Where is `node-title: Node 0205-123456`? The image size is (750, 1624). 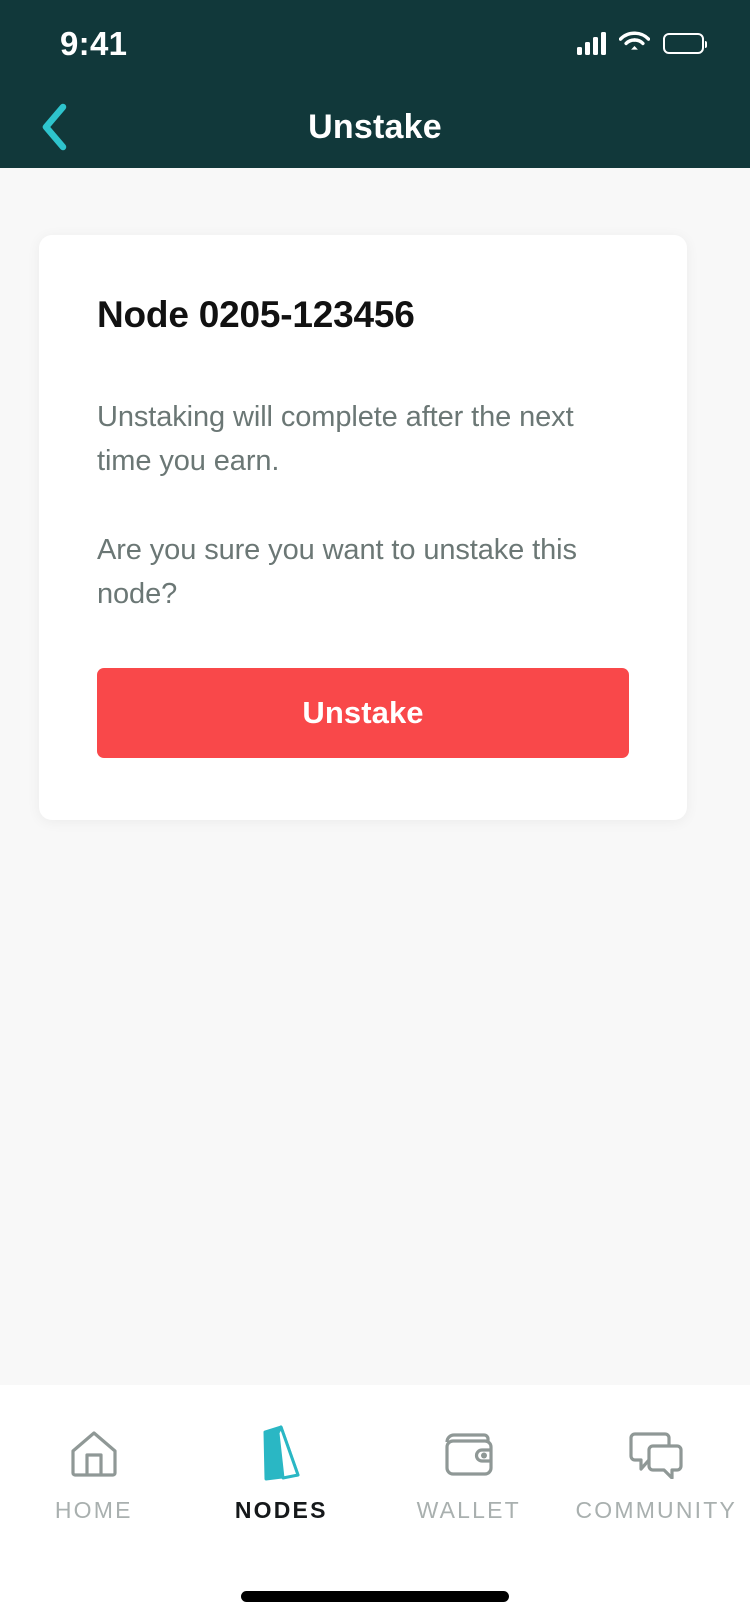
node-title: Node 0205-123456 is located at coordinates (256, 314).